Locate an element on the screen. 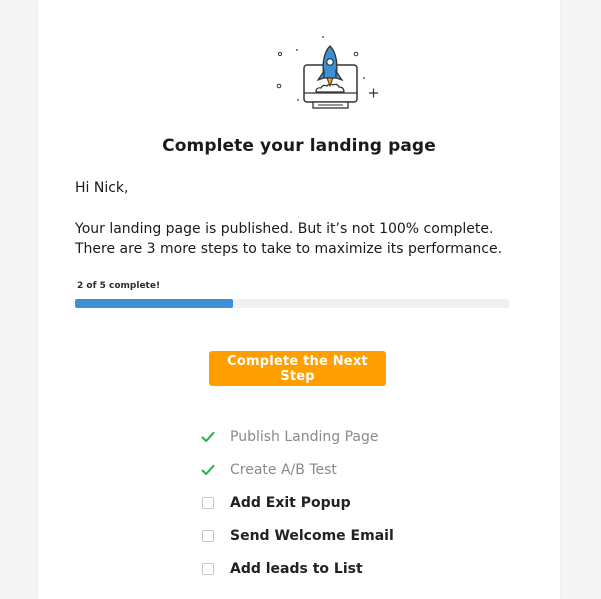 This screenshot has height=599, width=601. complete-next-step-button: Complete the Next Step is located at coordinates (297, 368).